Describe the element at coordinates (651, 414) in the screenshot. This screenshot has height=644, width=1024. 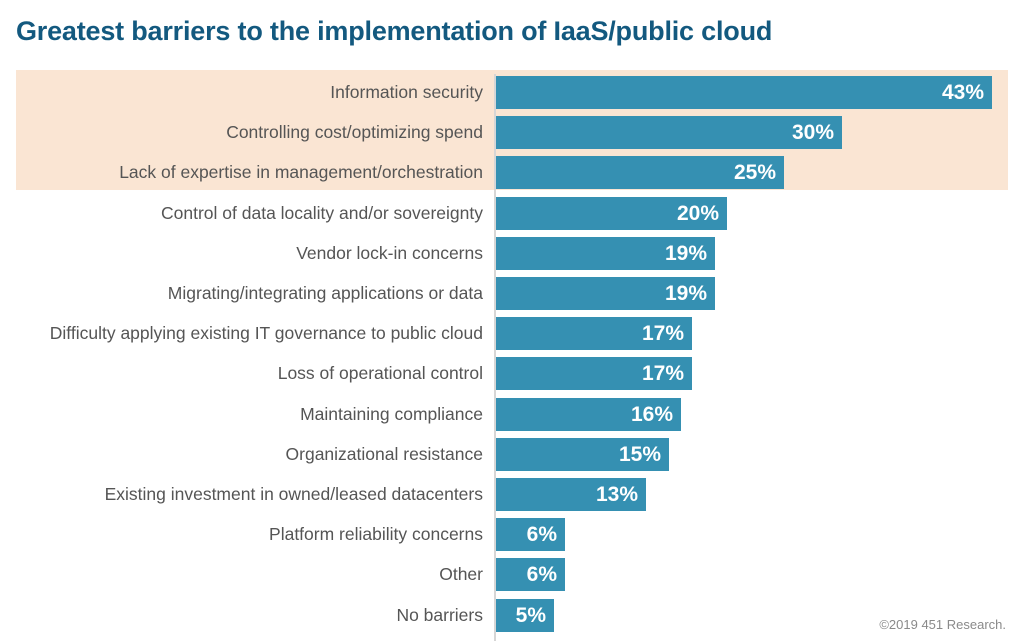
I see `bar-value-label: 16%` at that location.